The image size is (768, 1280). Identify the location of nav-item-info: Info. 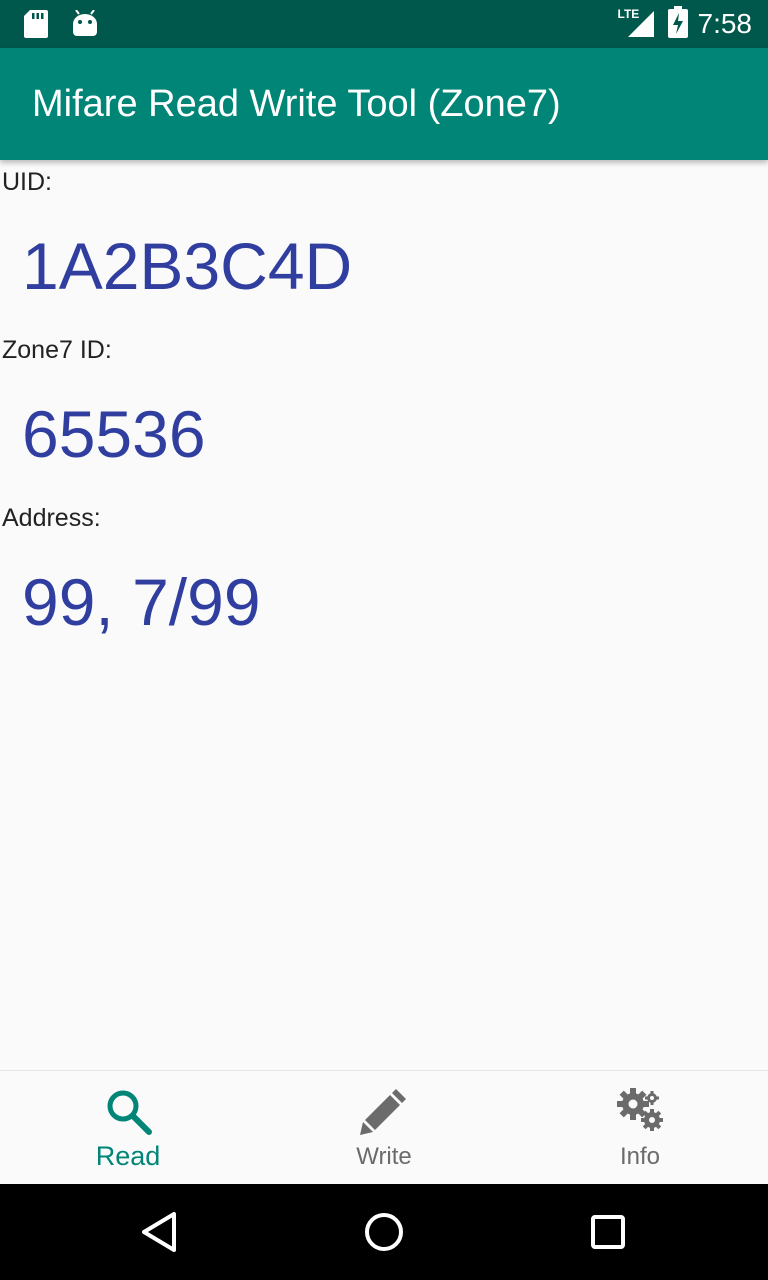
(640, 1128).